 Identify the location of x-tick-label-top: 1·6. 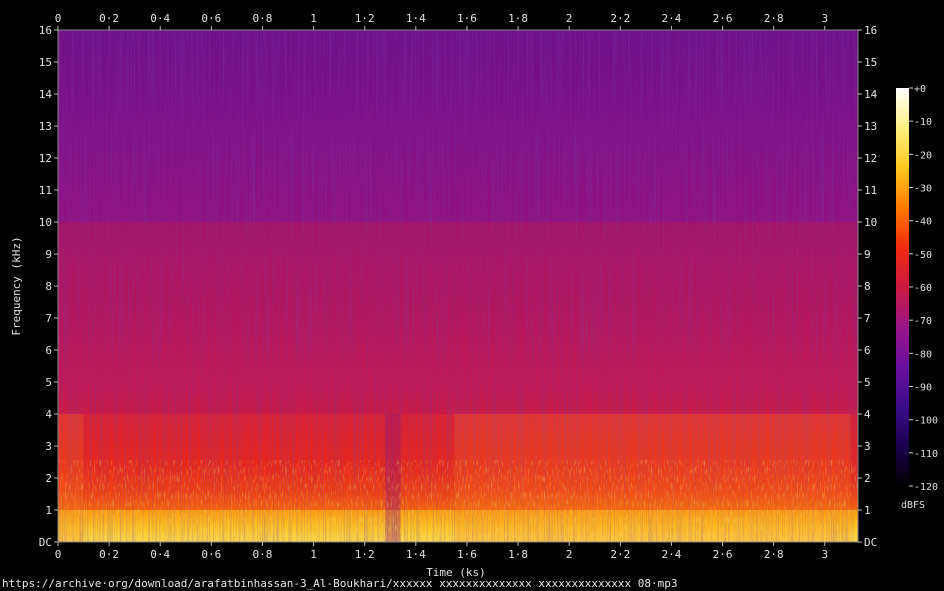
(467, 18).